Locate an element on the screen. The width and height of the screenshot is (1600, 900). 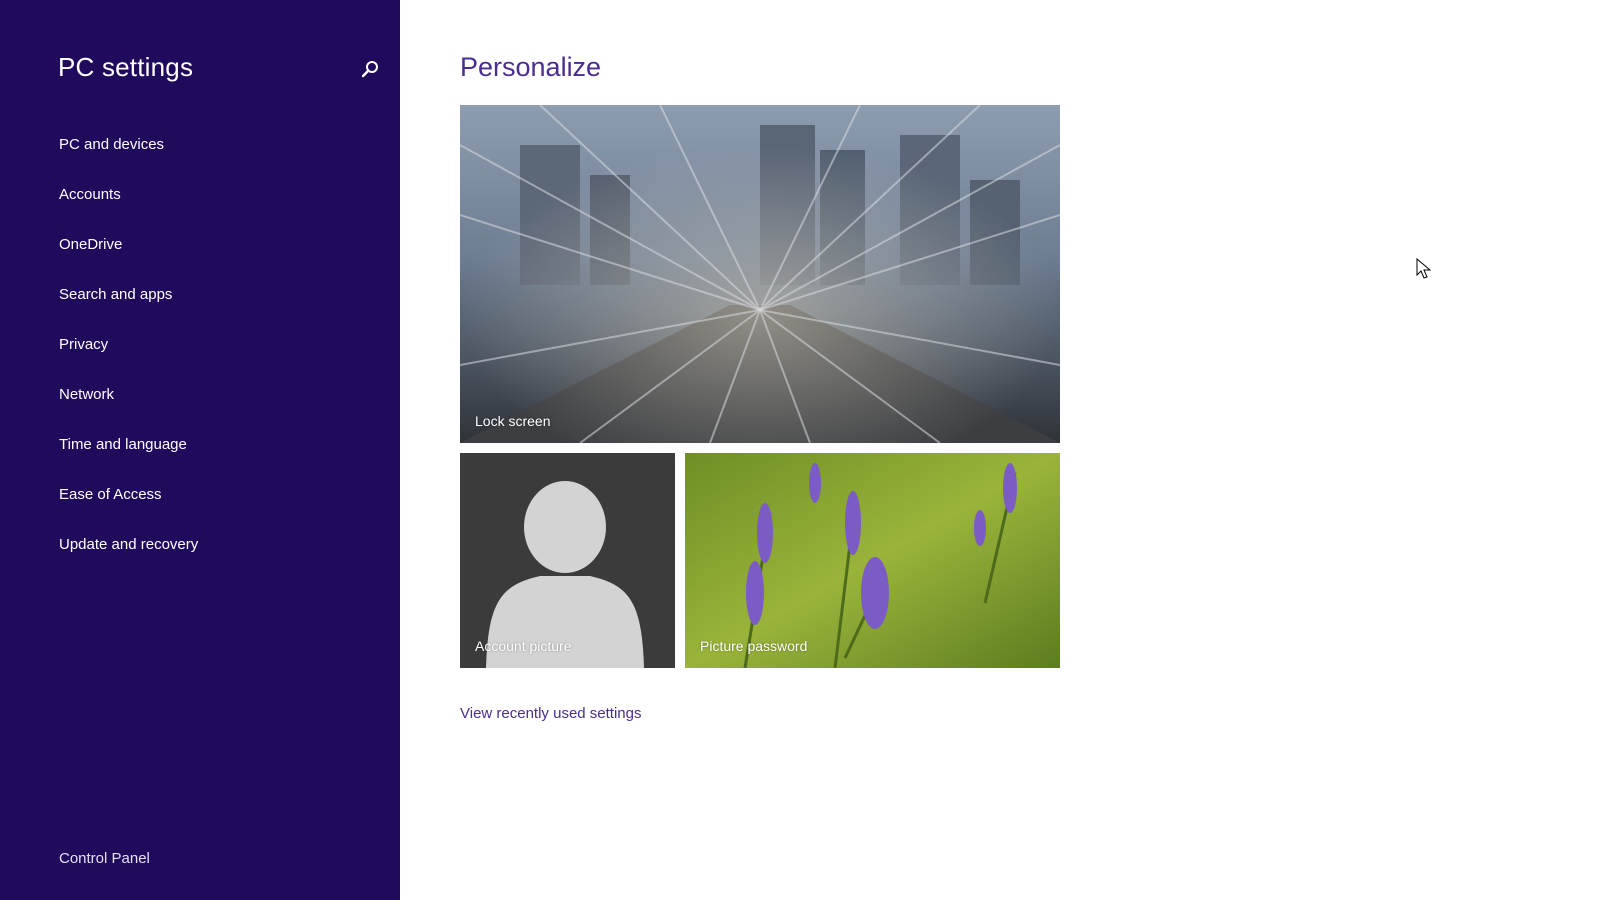
sidebar-item-update-and-recovery: Update and recovery is located at coordinates (200, 550).